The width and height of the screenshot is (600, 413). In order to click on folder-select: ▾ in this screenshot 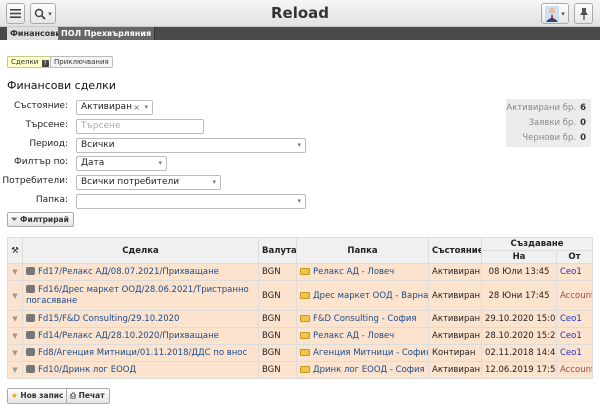, I will do `click(191, 201)`.